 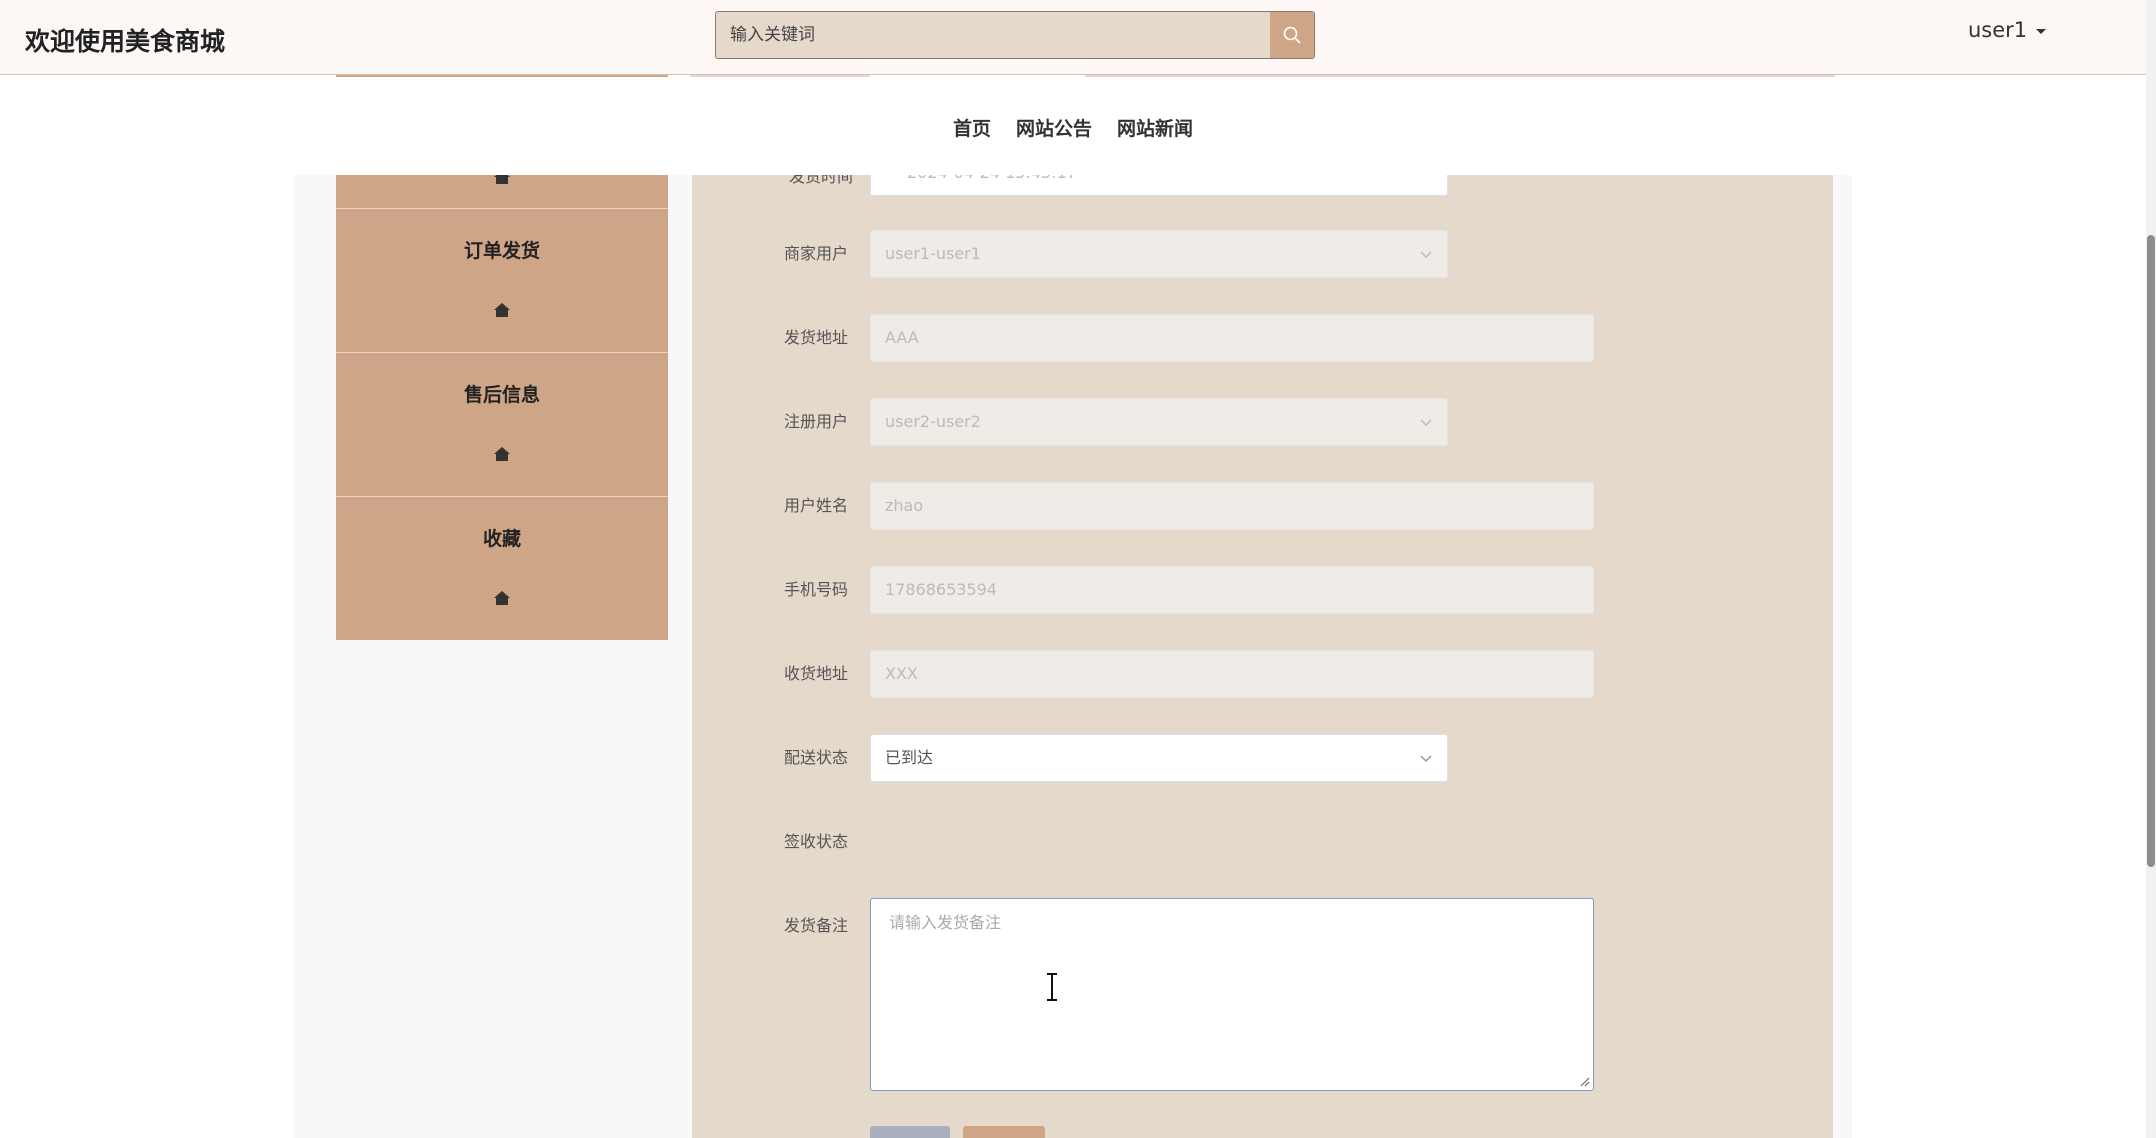 What do you see at coordinates (990, 35) in the screenshot?
I see `search-input` at bounding box center [990, 35].